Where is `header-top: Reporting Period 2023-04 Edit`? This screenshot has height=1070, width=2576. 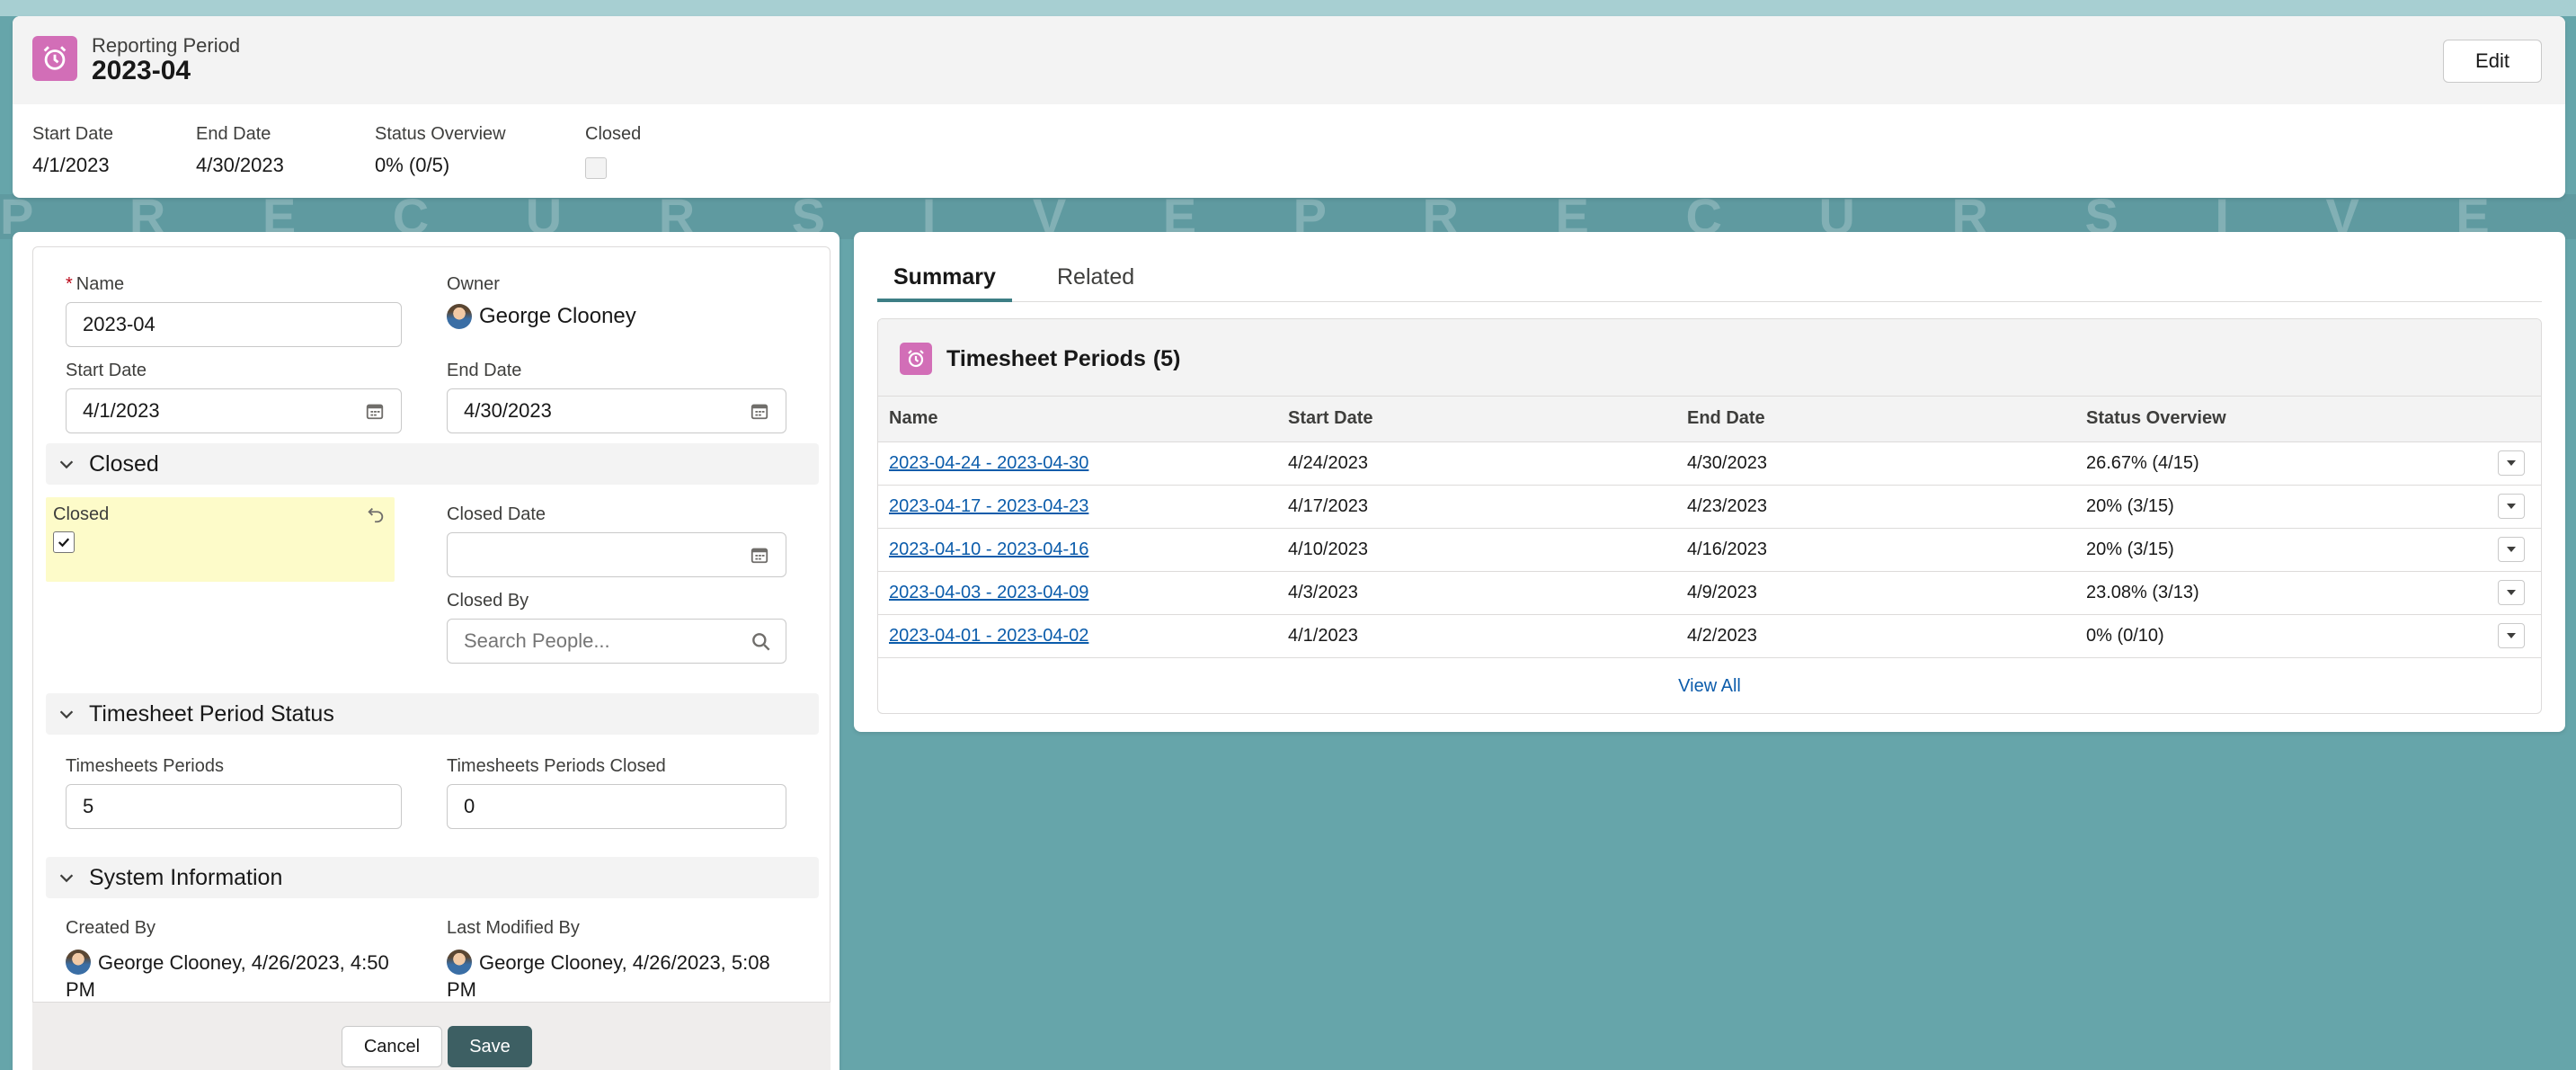
header-top: Reporting Period 2023-04 Edit is located at coordinates (1289, 60).